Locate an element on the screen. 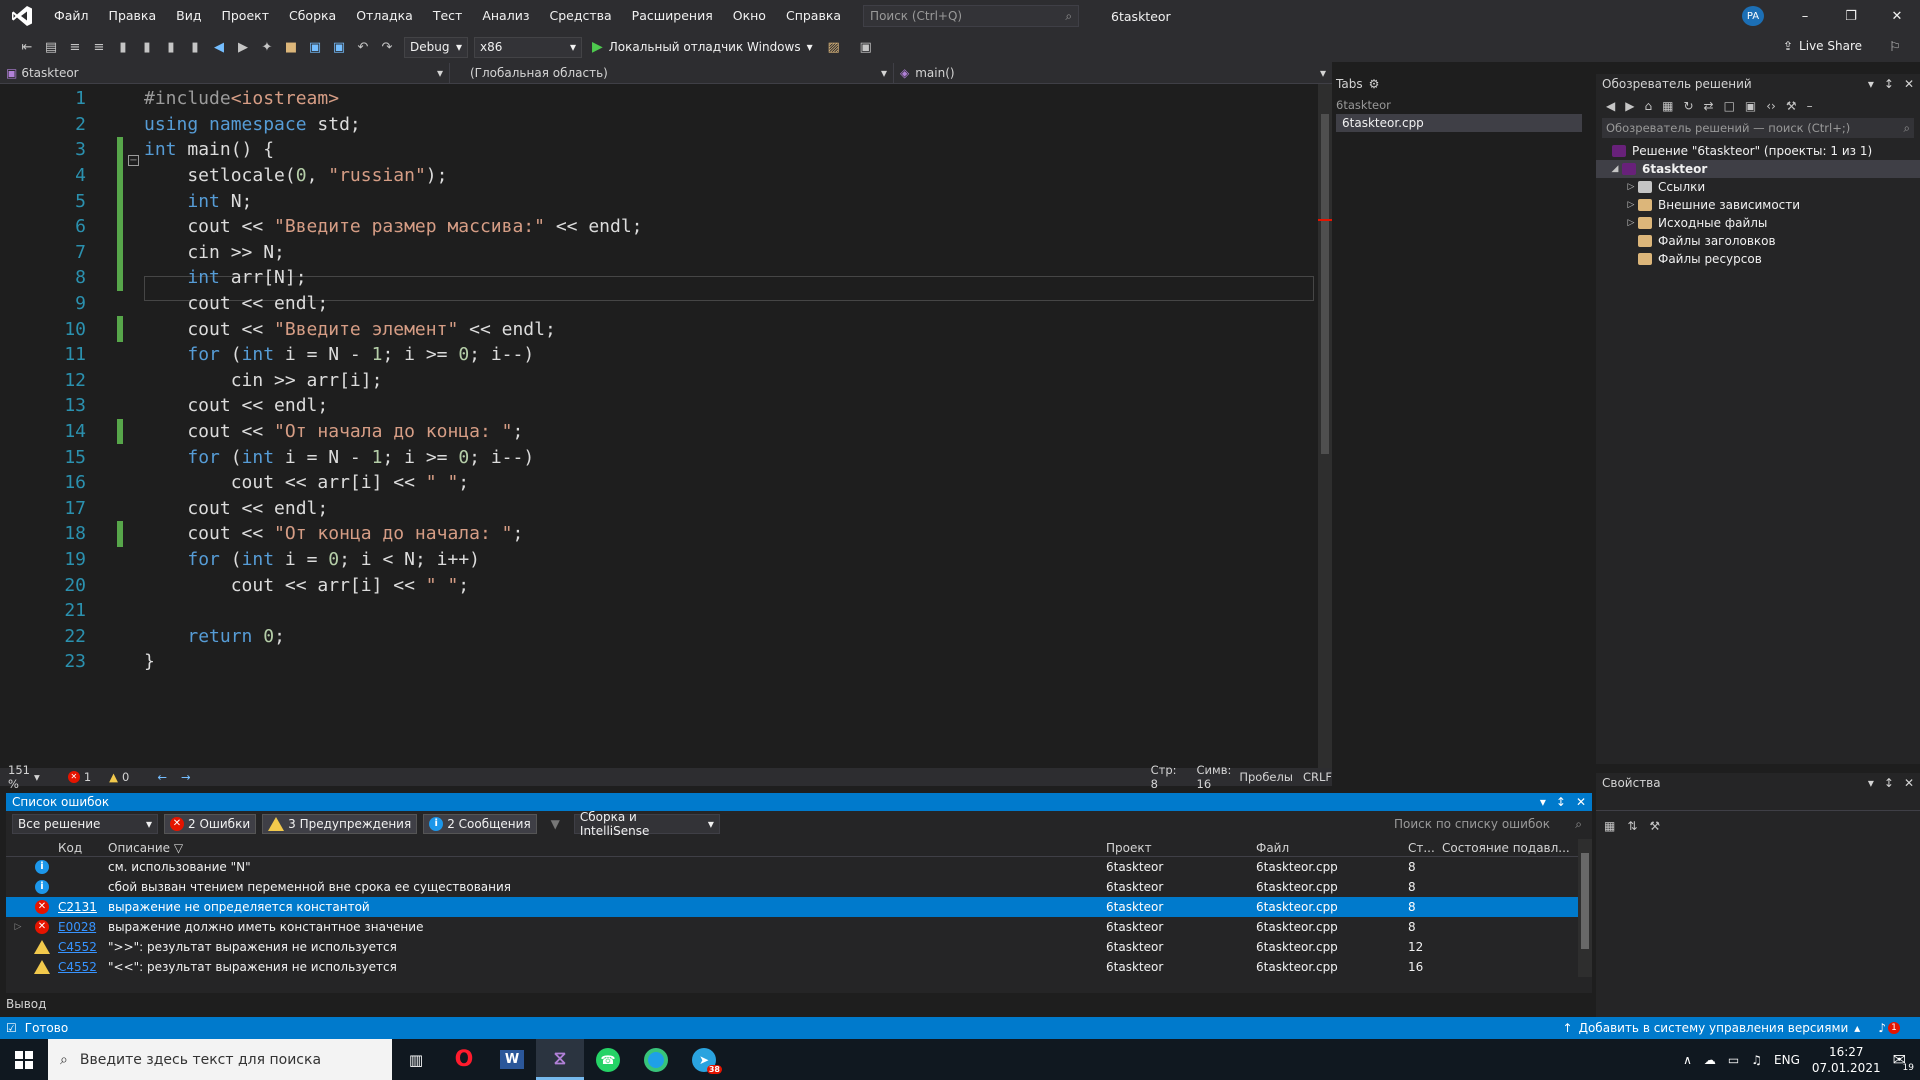  categorized-icon: ▦ is located at coordinates (1609, 826).